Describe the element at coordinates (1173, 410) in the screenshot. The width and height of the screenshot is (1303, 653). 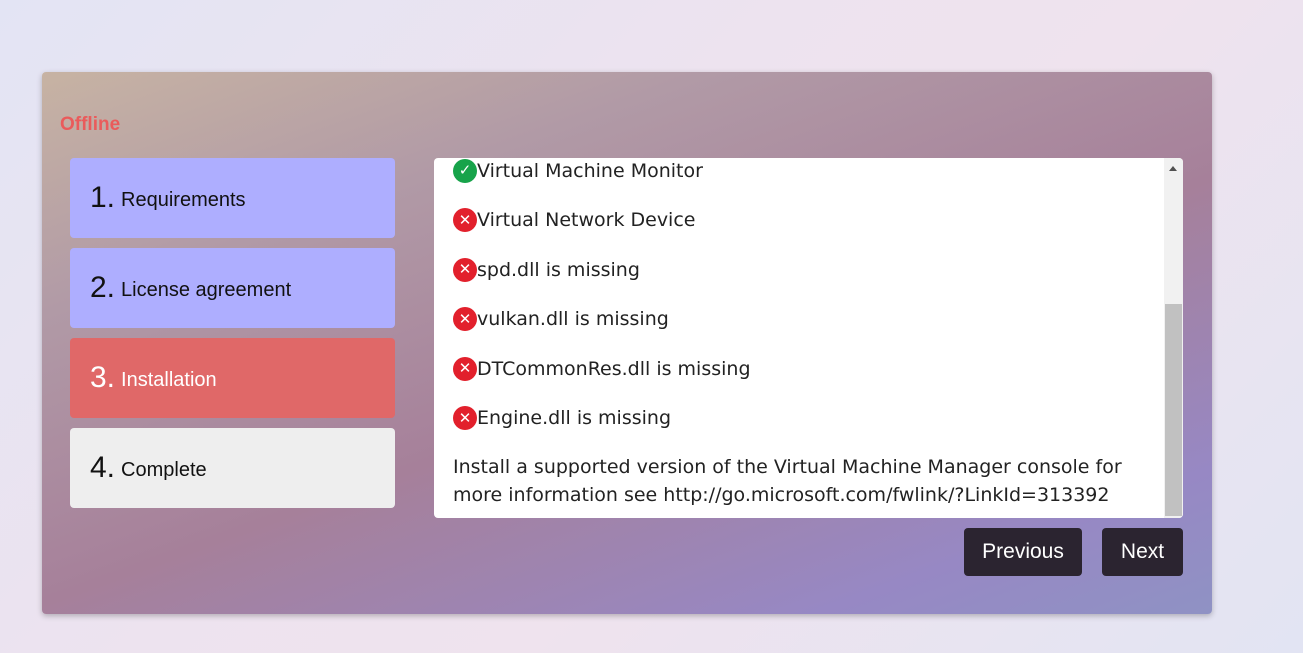
I see `scroll-thumb` at that location.